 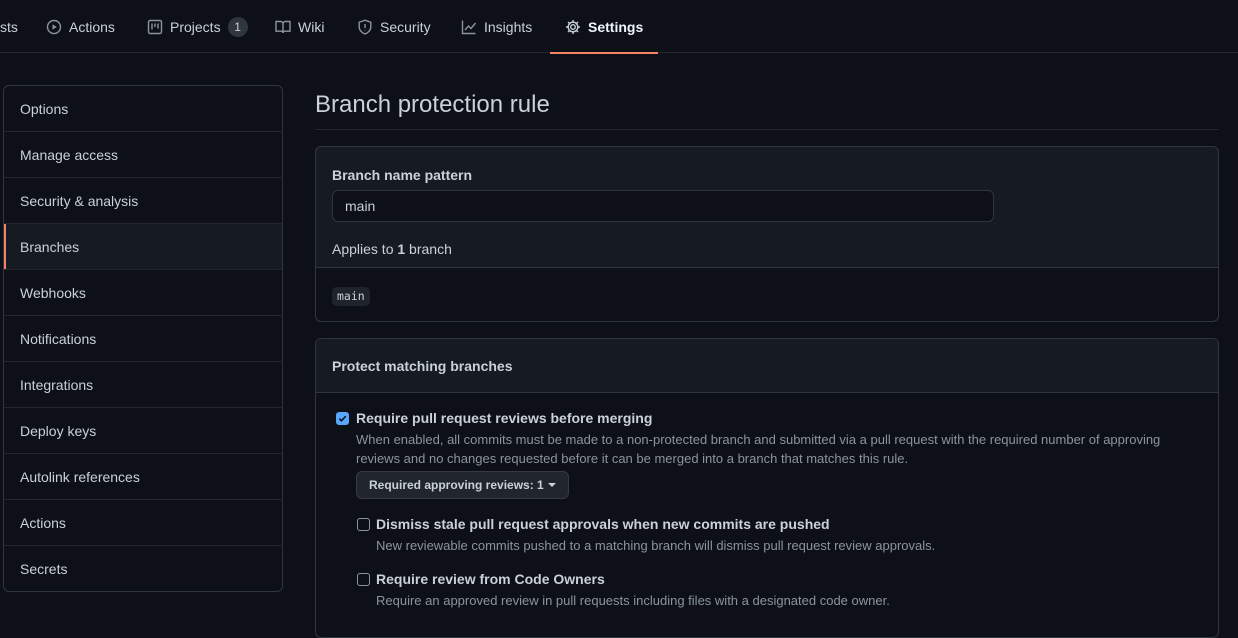 I want to click on code-owners-title: Require review from Code Owners, so click(x=490, y=579).